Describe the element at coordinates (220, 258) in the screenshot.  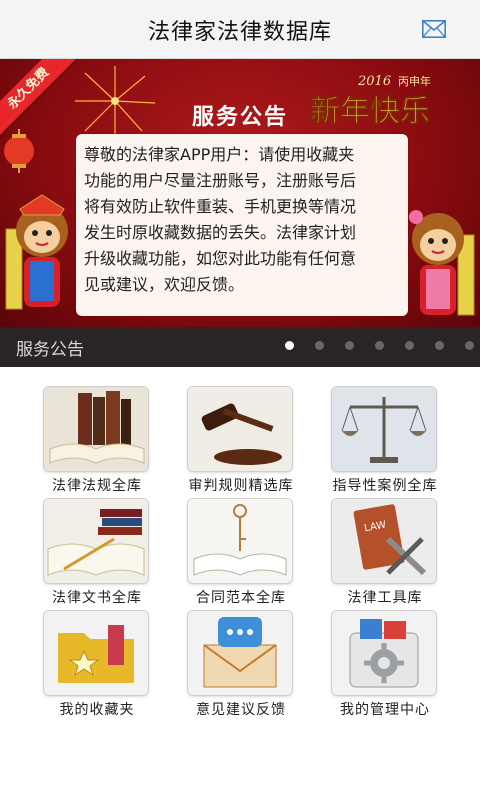
I see `notice-line: 升级收藏功能，如您对此功能有任何意` at that location.